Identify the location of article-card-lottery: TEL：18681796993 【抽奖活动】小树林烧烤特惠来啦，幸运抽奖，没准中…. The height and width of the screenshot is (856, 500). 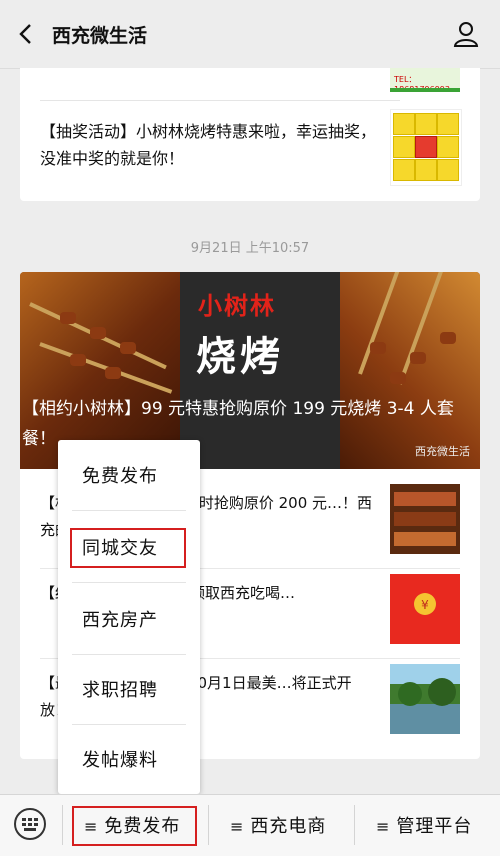
(250, 134).